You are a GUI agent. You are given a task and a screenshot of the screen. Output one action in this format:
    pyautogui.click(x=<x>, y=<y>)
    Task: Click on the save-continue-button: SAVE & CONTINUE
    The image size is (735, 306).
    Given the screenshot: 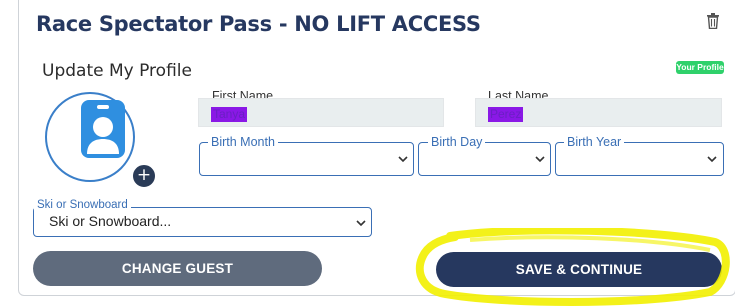 What is the action you would take?
    pyautogui.click(x=579, y=269)
    